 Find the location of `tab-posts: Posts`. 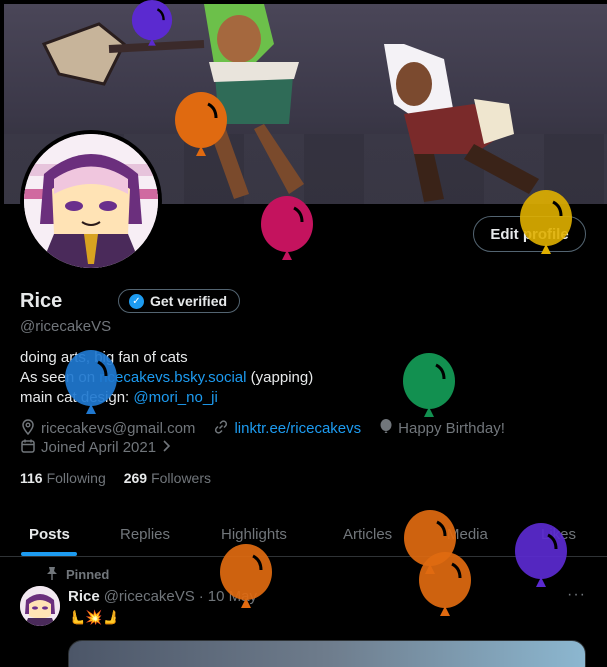

tab-posts: Posts is located at coordinates (49, 534).